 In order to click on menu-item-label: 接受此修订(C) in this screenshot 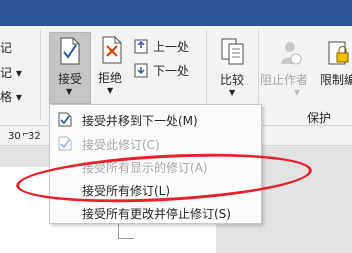, I will do `click(121, 145)`.